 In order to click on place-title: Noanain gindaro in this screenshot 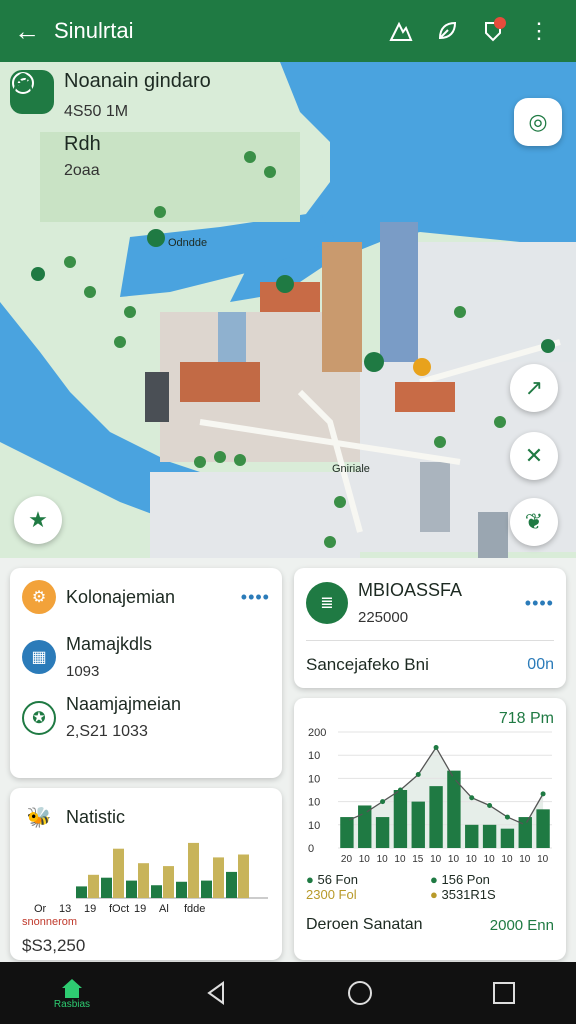, I will do `click(137, 81)`.